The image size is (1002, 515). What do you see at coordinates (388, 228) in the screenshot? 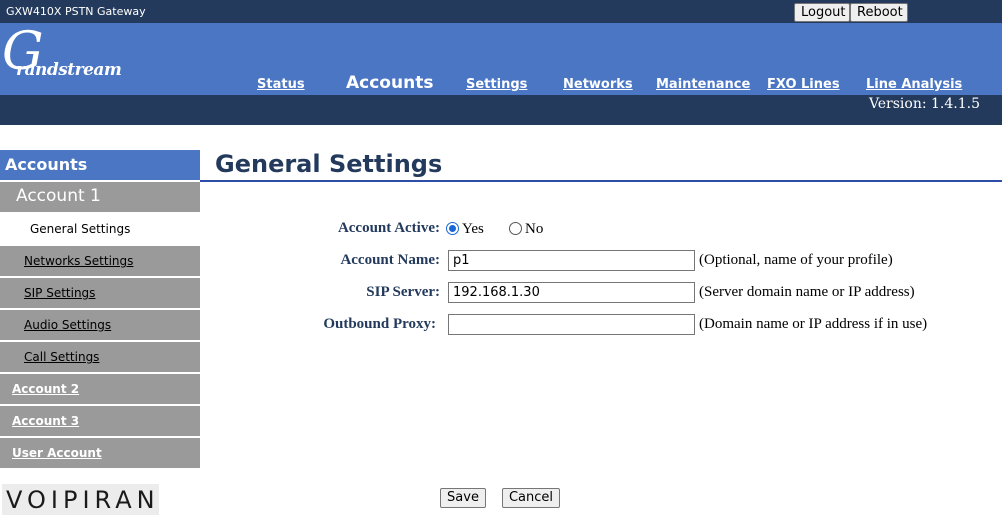
I see `account-active-label: Account Active:` at bounding box center [388, 228].